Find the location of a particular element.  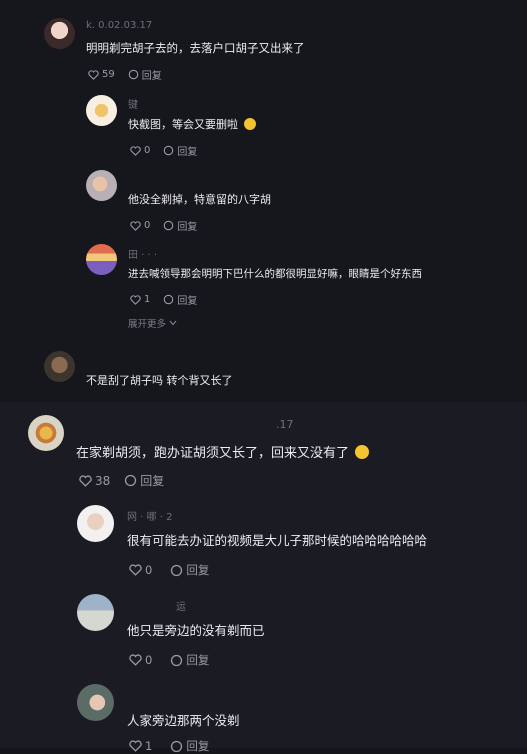

reply-meta: 键 is located at coordinates (133, 105).